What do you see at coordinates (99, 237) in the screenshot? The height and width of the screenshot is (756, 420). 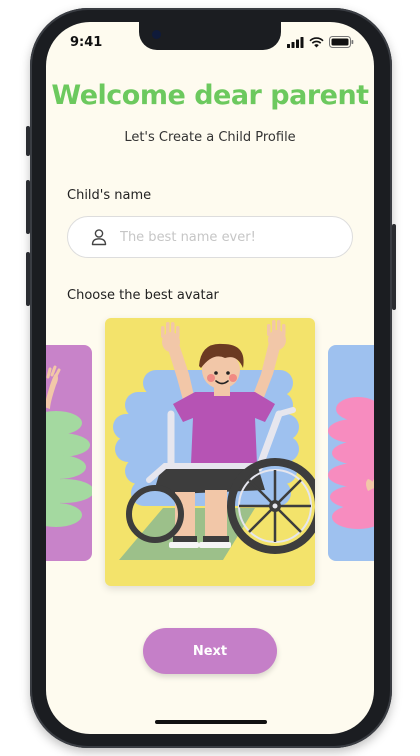 I see `user-icon` at bounding box center [99, 237].